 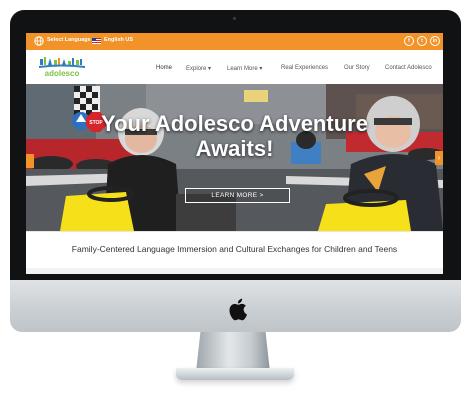 I want to click on nav-home: Home, so click(x=164, y=68).